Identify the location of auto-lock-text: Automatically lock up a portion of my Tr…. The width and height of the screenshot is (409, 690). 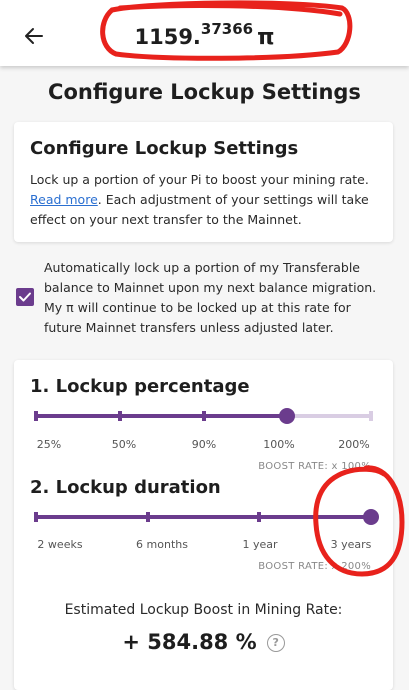
(210, 297).